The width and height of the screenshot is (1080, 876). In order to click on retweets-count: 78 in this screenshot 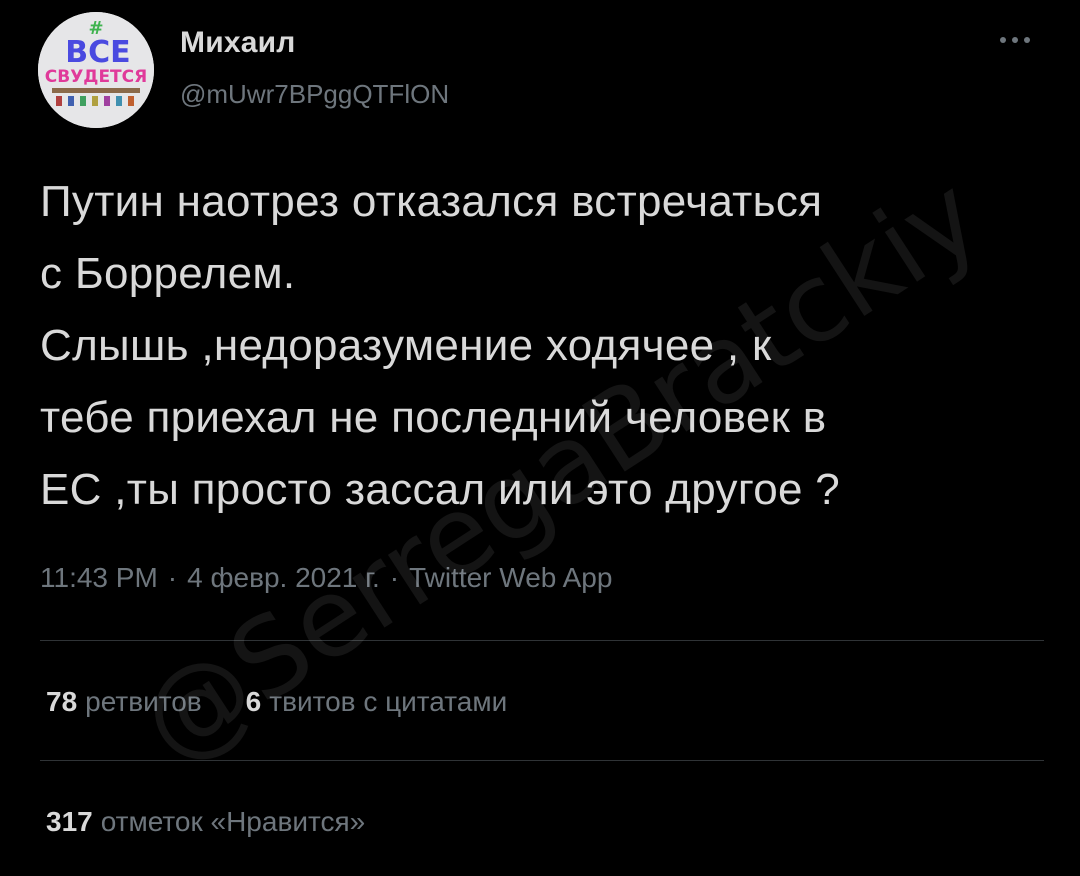, I will do `click(62, 701)`.